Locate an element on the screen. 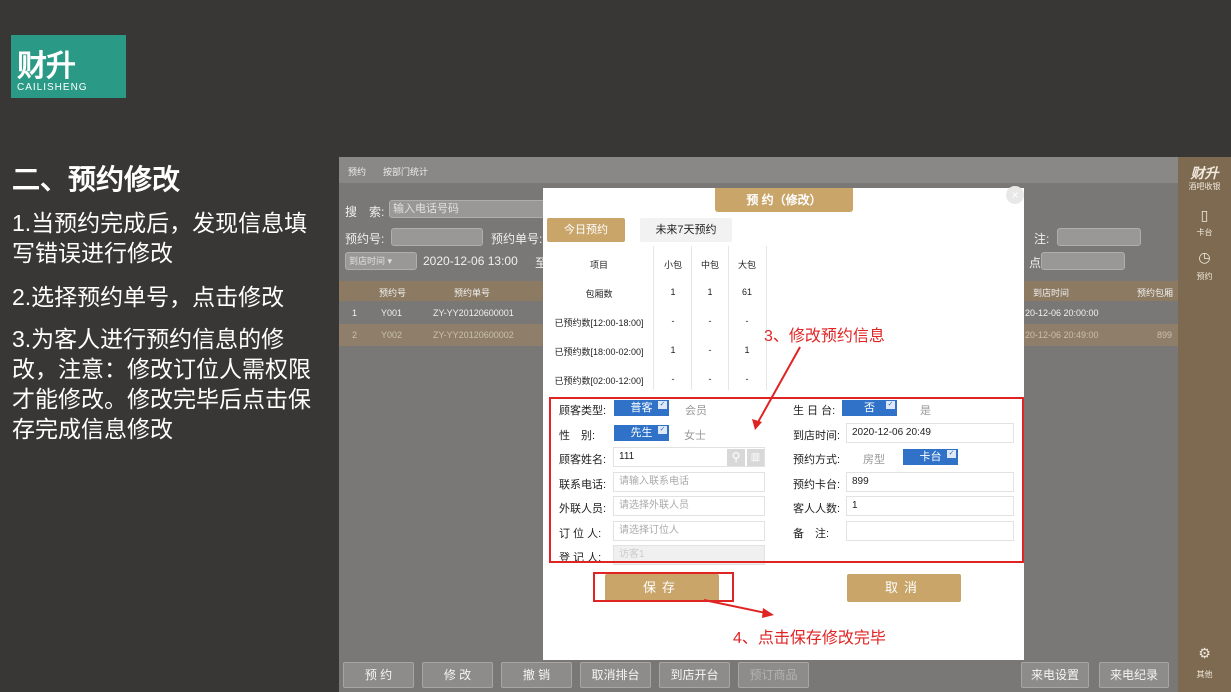 The image size is (1231, 692). annotation-step-4: 4、点击保存修改完毕 is located at coordinates (809, 638).